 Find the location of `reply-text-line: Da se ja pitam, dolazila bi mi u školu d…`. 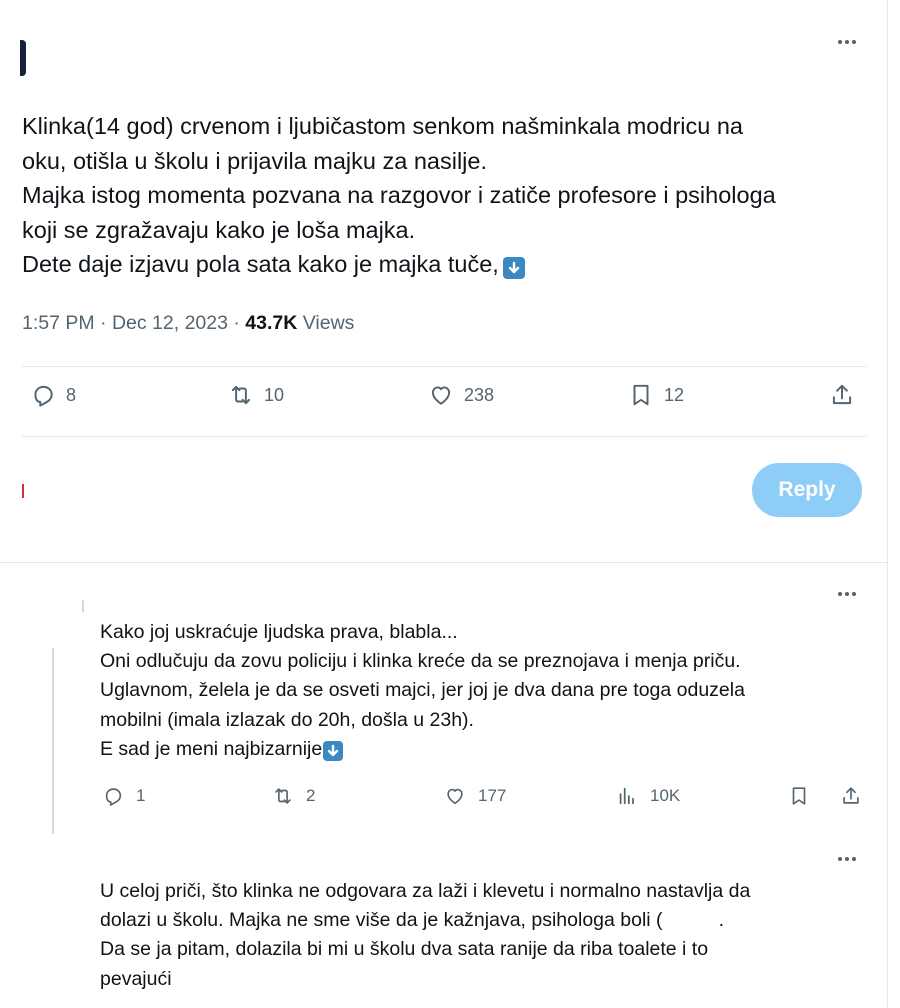

reply-text-line: Da se ja pitam, dolazila bi mi u školu d… is located at coordinates (404, 949).